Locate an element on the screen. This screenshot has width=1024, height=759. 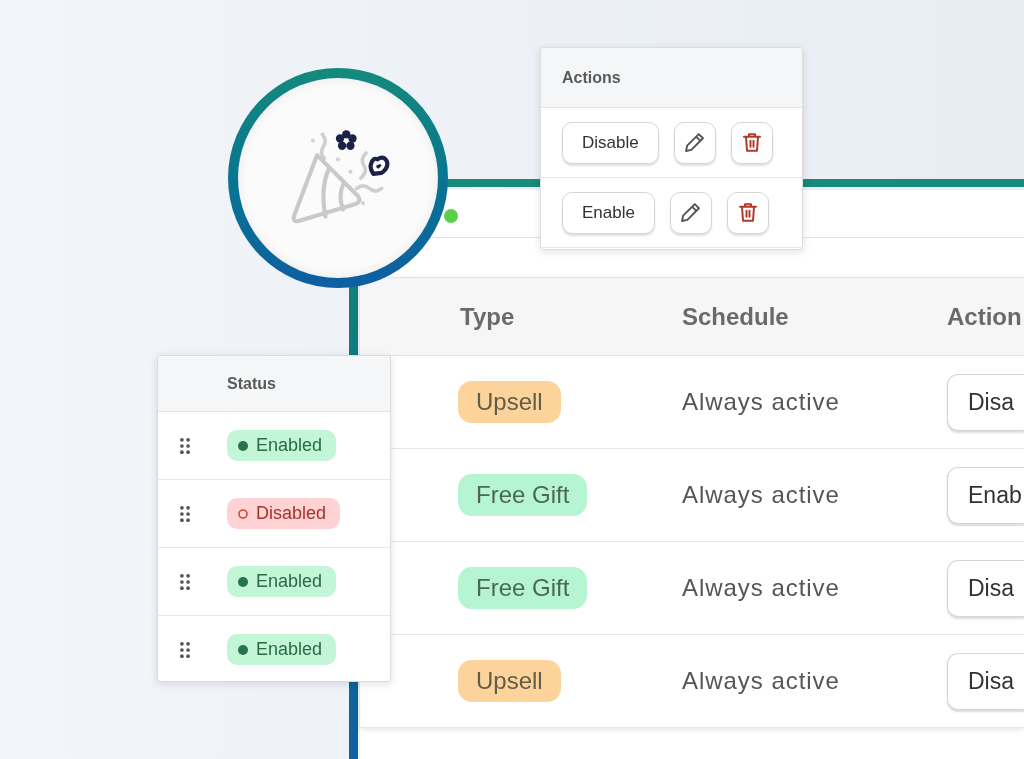
toggle-button: Disable is located at coordinates (610, 142).